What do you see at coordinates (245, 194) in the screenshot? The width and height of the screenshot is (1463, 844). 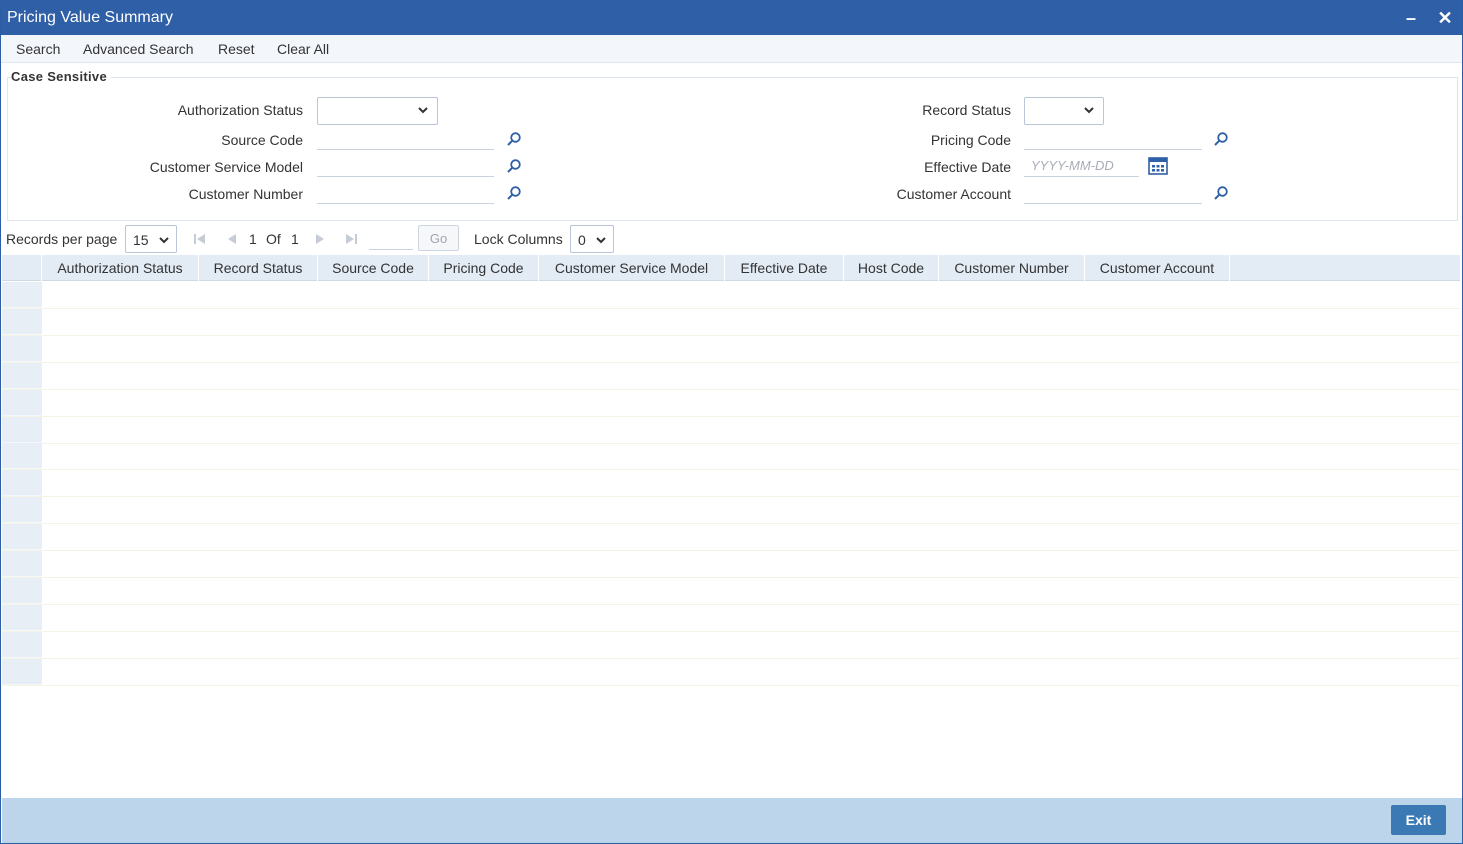 I see `customer-number-label: Customer Number` at bounding box center [245, 194].